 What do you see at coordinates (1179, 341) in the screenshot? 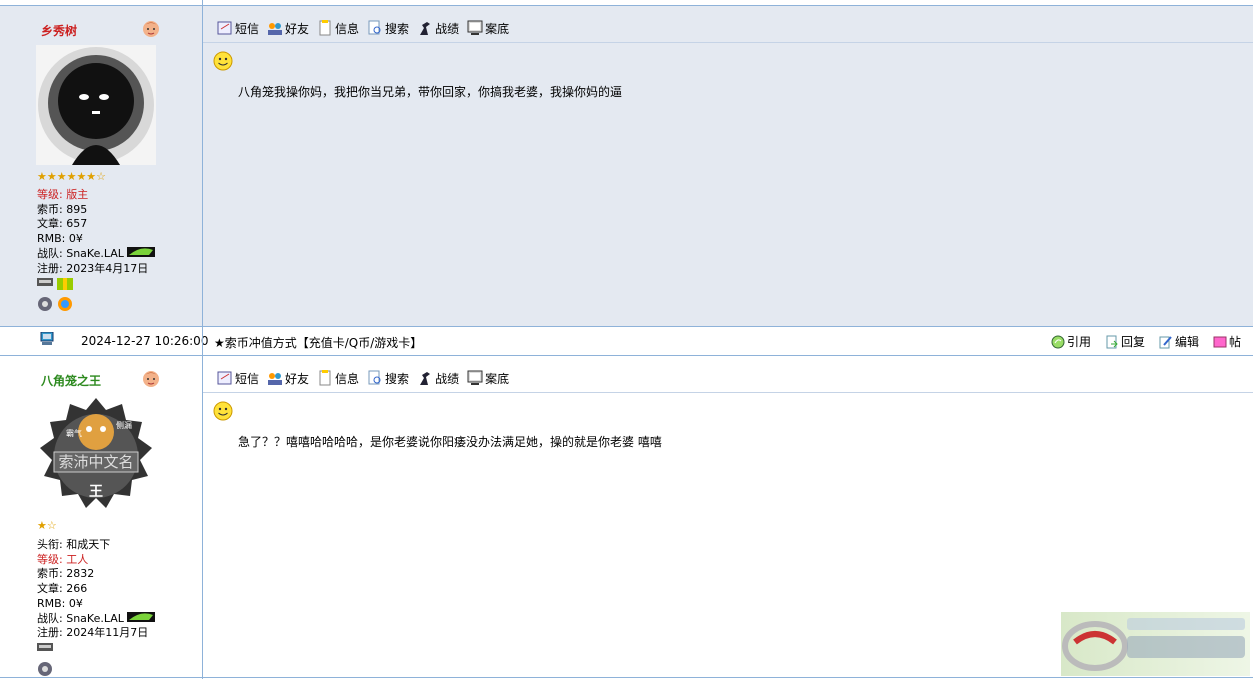
I see `edit-button: 编辑` at bounding box center [1179, 341].